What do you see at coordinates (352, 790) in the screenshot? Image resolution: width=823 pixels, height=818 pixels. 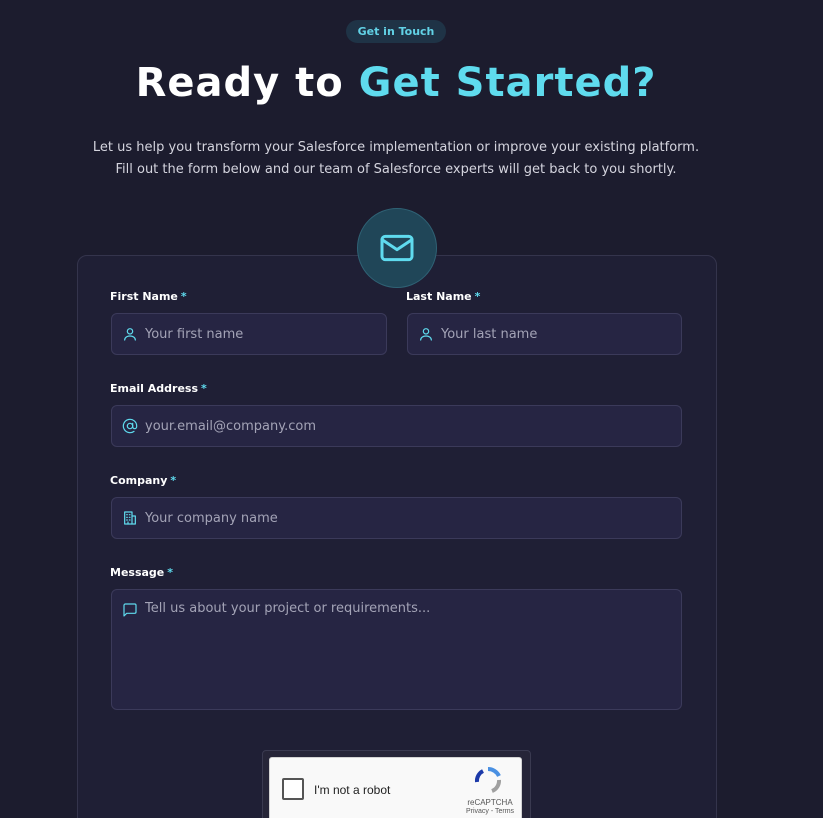 I see `recaptcha-label: I'm not a robot` at bounding box center [352, 790].